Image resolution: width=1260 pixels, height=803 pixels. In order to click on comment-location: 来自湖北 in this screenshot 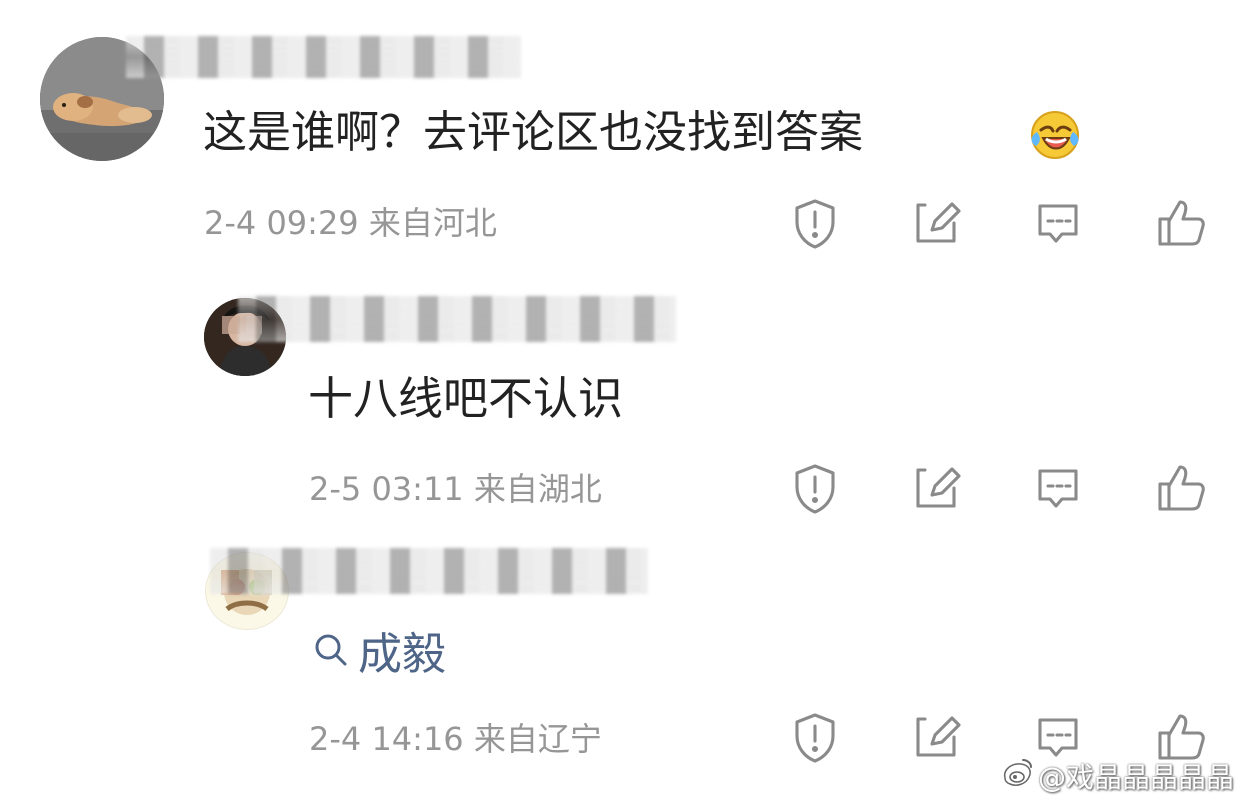, I will do `click(537, 489)`.